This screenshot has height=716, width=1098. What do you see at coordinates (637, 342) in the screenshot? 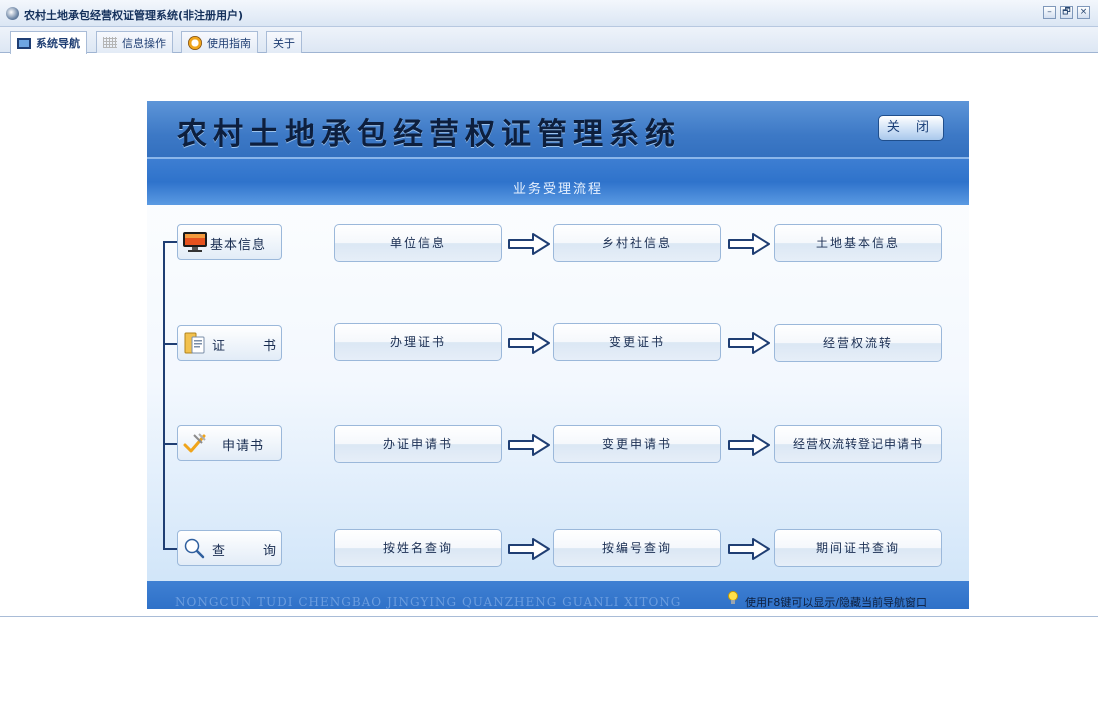
I see `change-certificate-button: 变更证书` at bounding box center [637, 342].